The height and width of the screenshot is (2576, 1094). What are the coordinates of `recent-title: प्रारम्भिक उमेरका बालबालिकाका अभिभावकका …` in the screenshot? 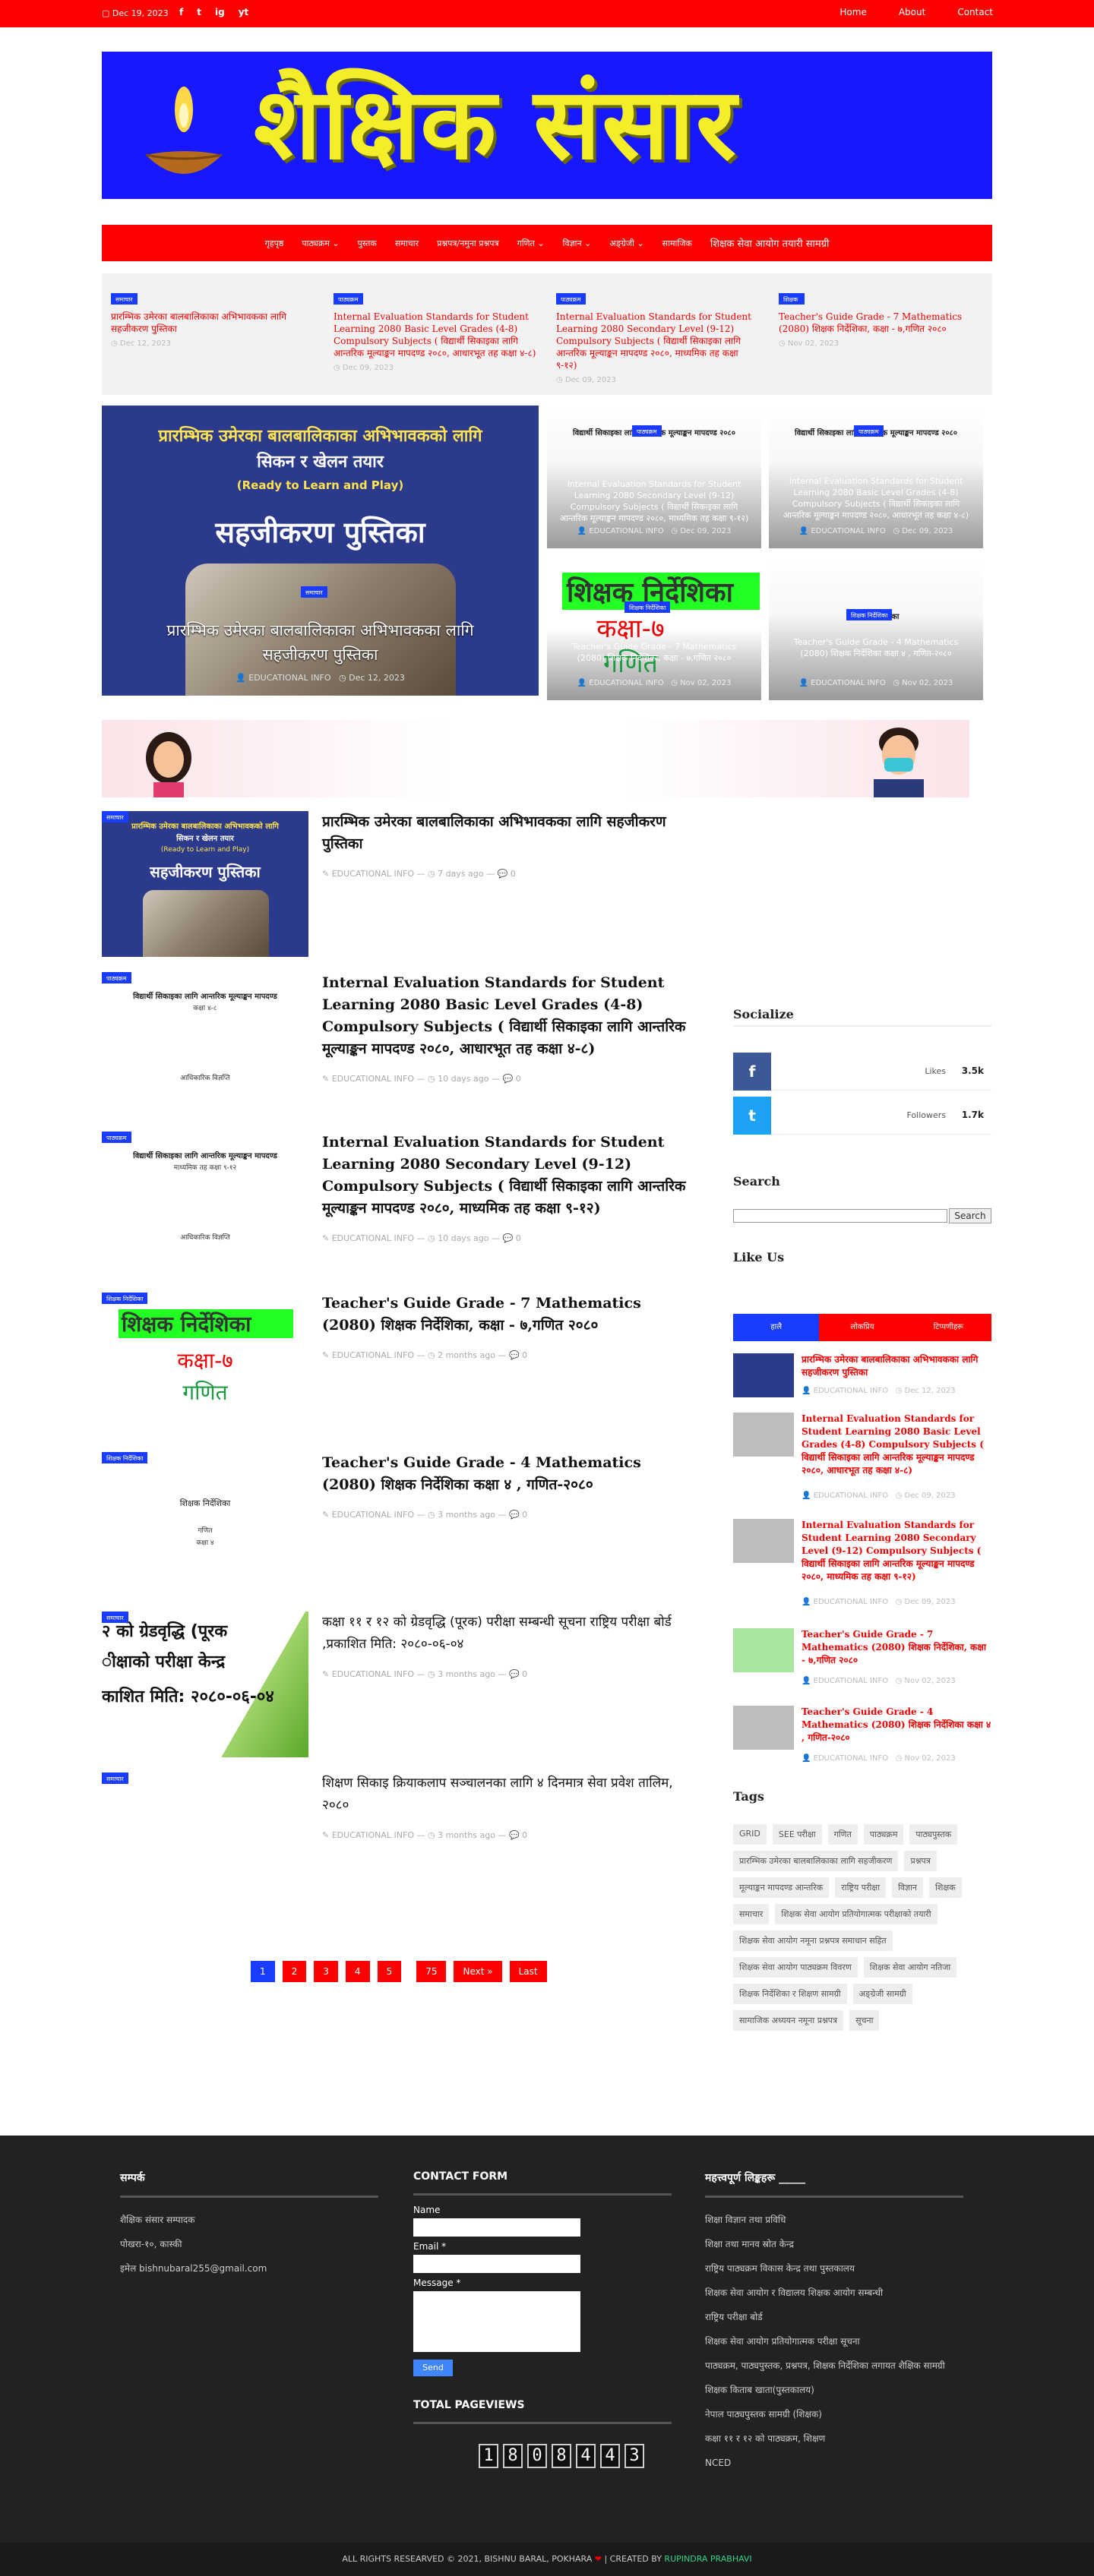 It's located at (896, 1366).